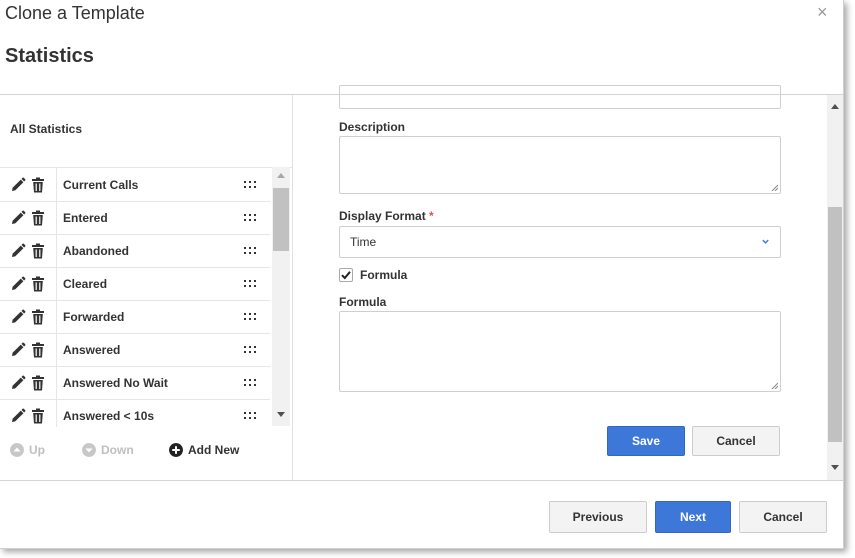  I want to click on required-marker: *, so click(431, 216).